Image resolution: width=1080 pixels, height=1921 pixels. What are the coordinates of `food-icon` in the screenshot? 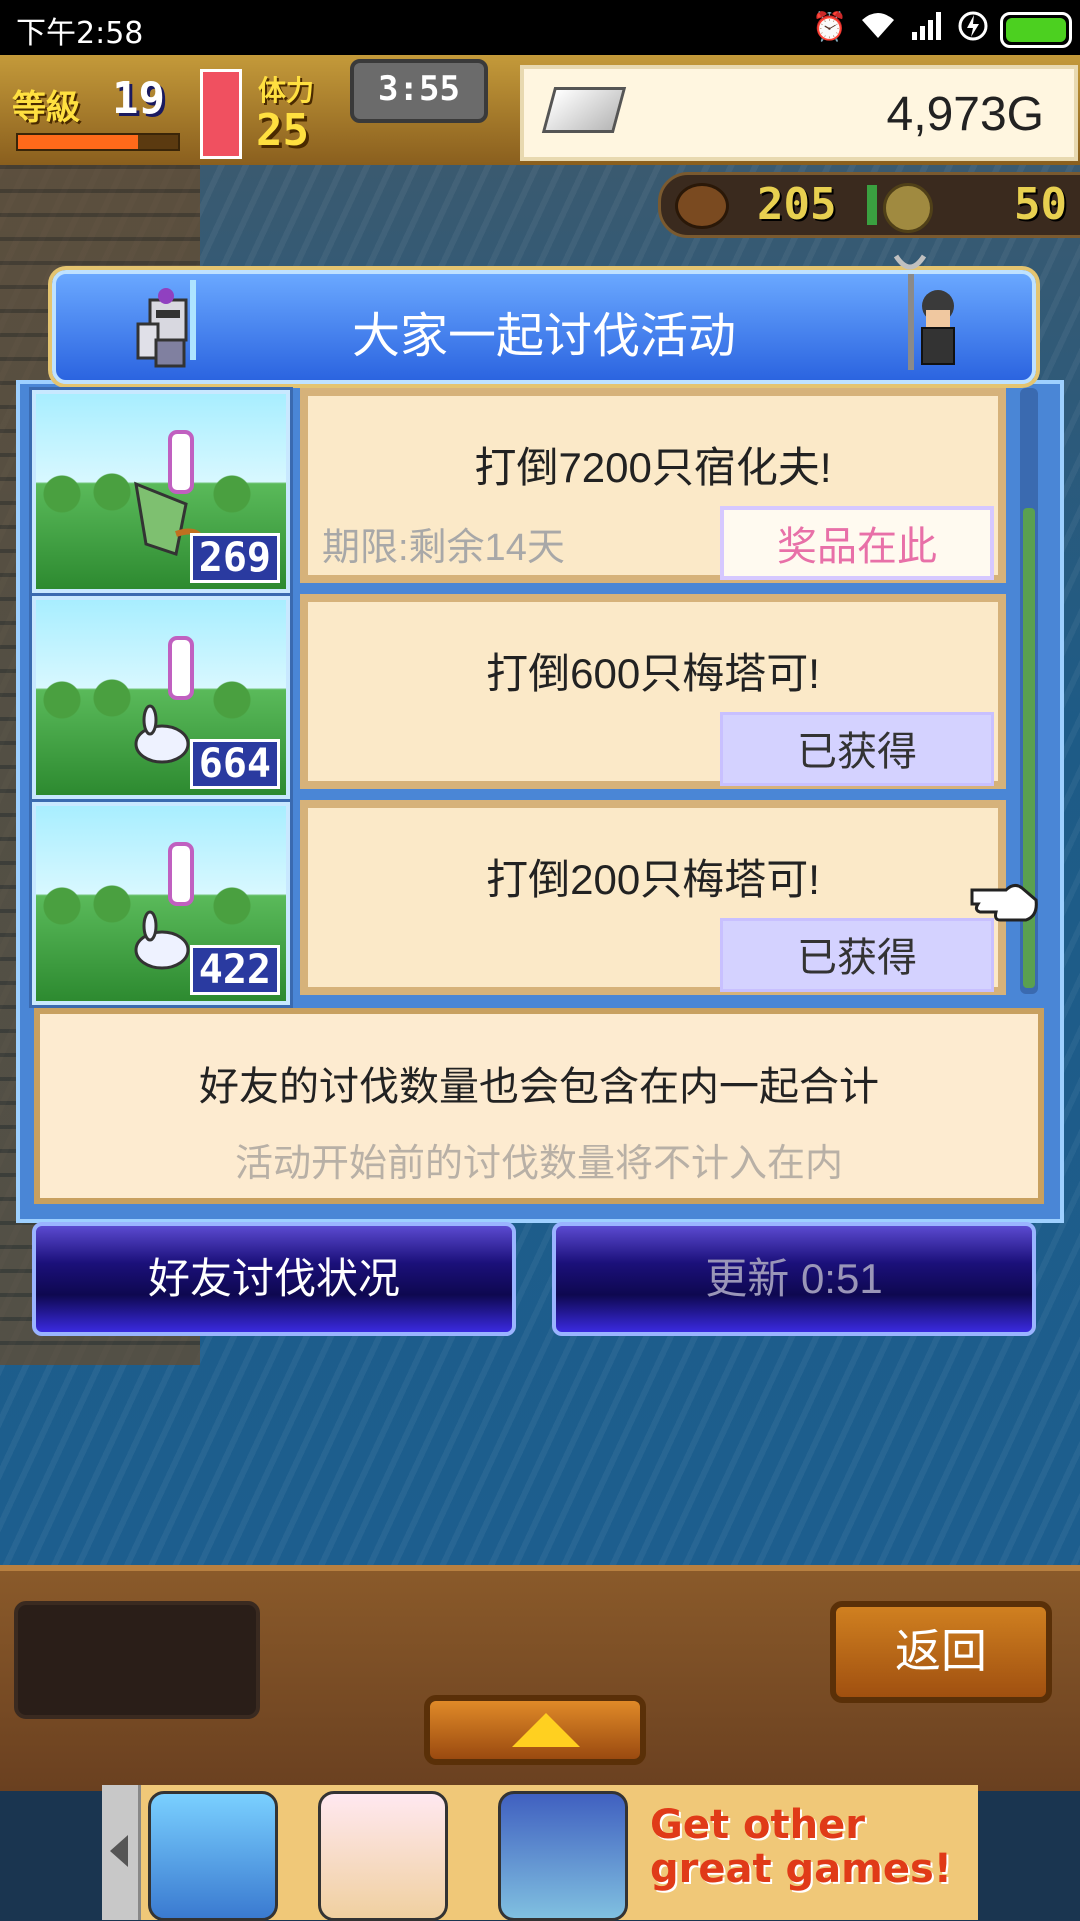 It's located at (702, 206).